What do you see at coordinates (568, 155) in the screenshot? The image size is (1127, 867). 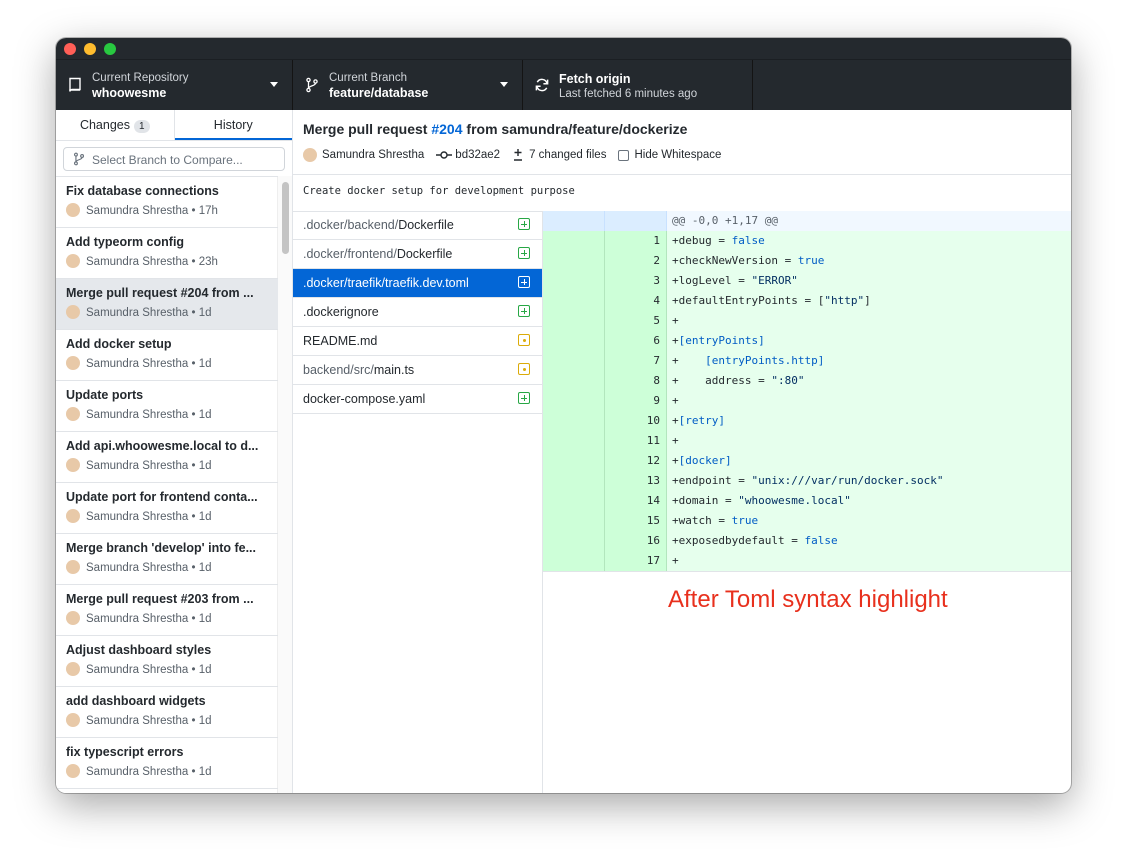 I see `changed-files-text: 7 changed files` at bounding box center [568, 155].